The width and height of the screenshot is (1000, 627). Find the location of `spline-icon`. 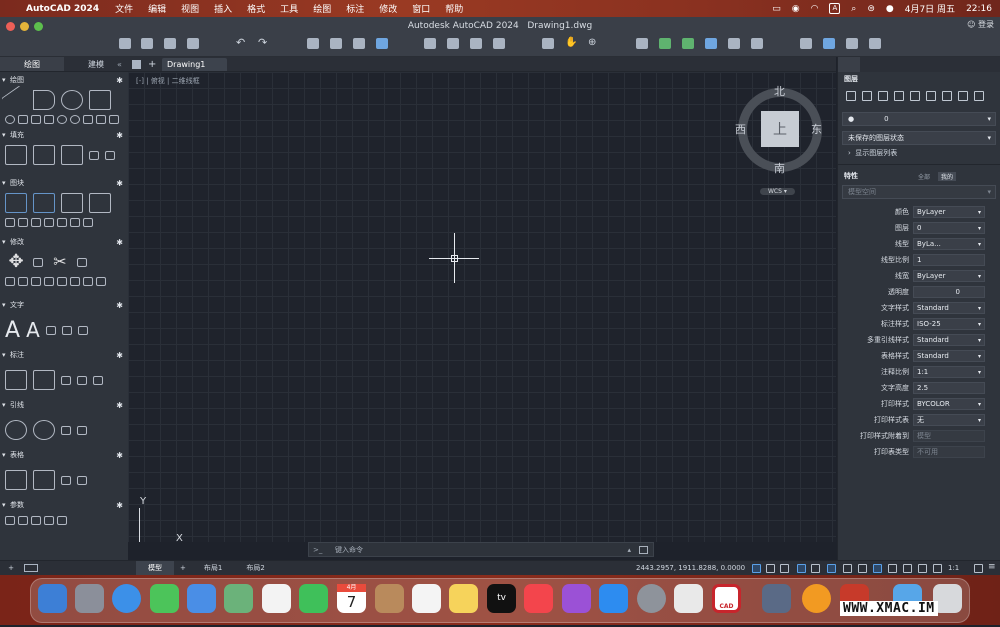

spline-icon is located at coordinates (23, 119).